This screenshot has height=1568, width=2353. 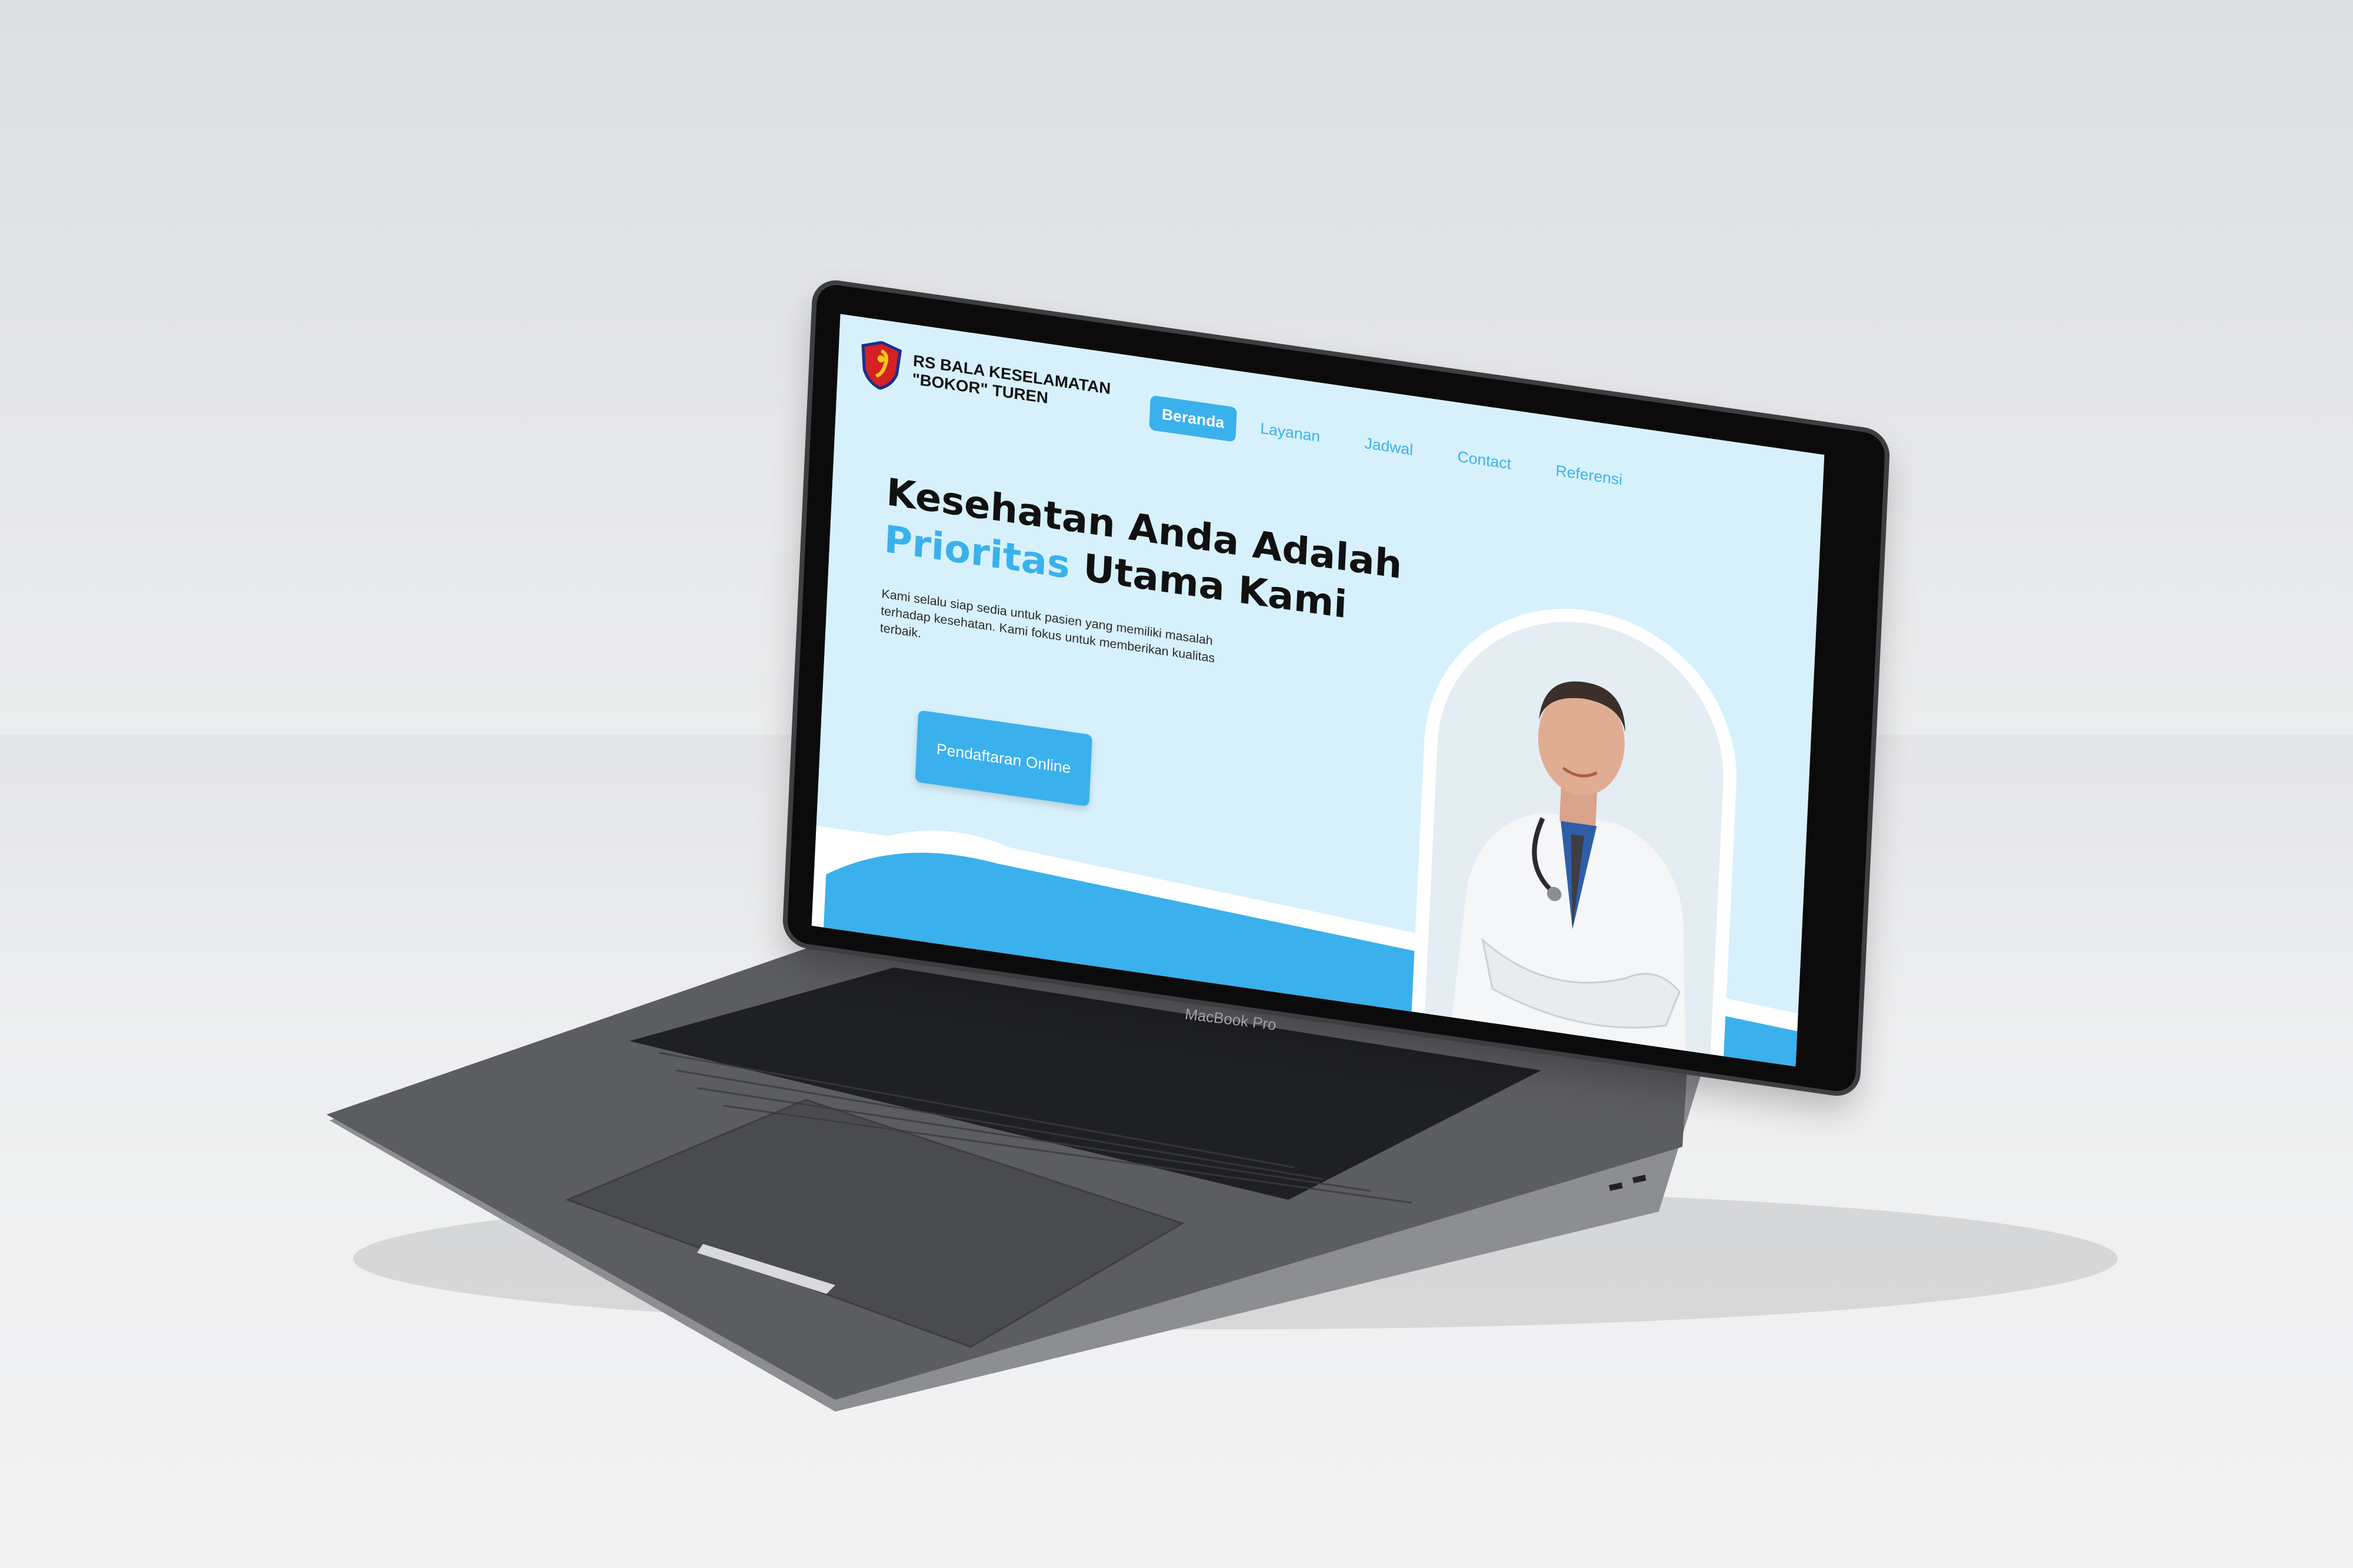 I want to click on nav-item-referensi: Referensi, so click(x=1589, y=475).